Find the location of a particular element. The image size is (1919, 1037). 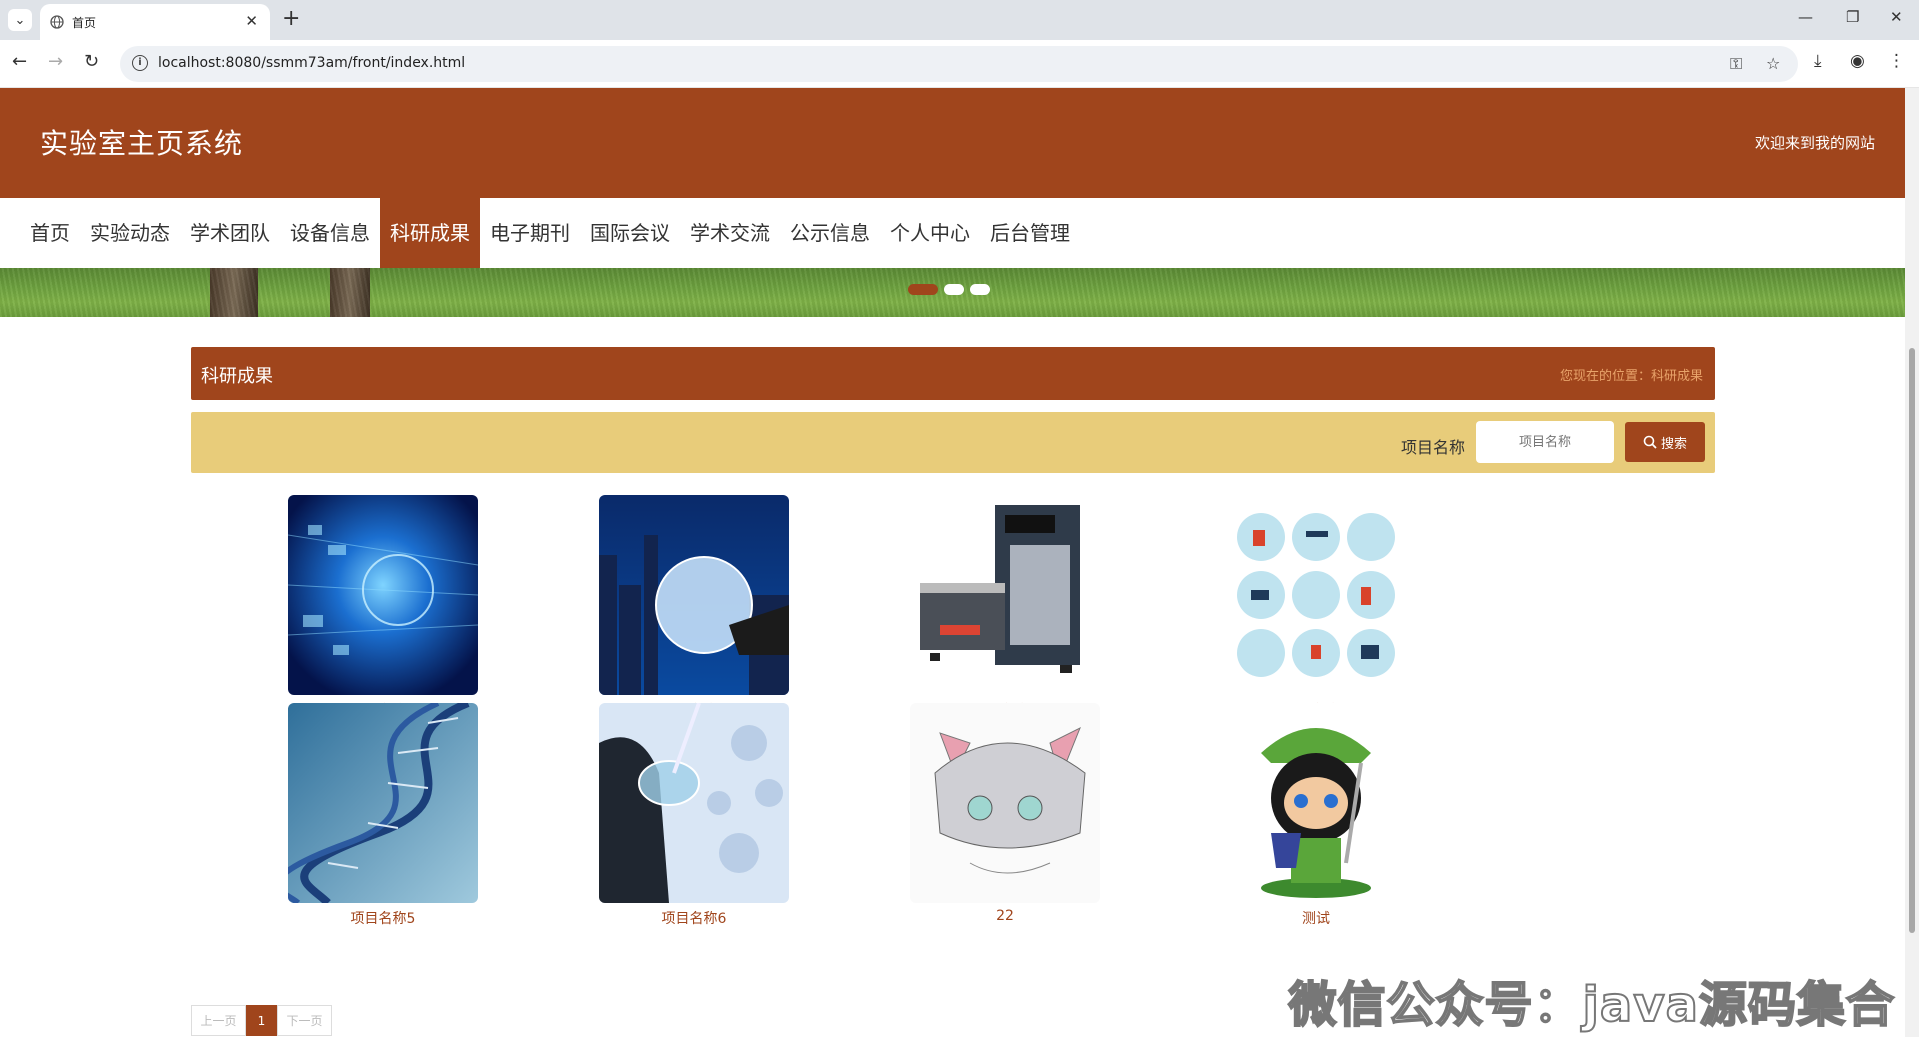

next-page-button: 下一页 is located at coordinates (304, 1020).